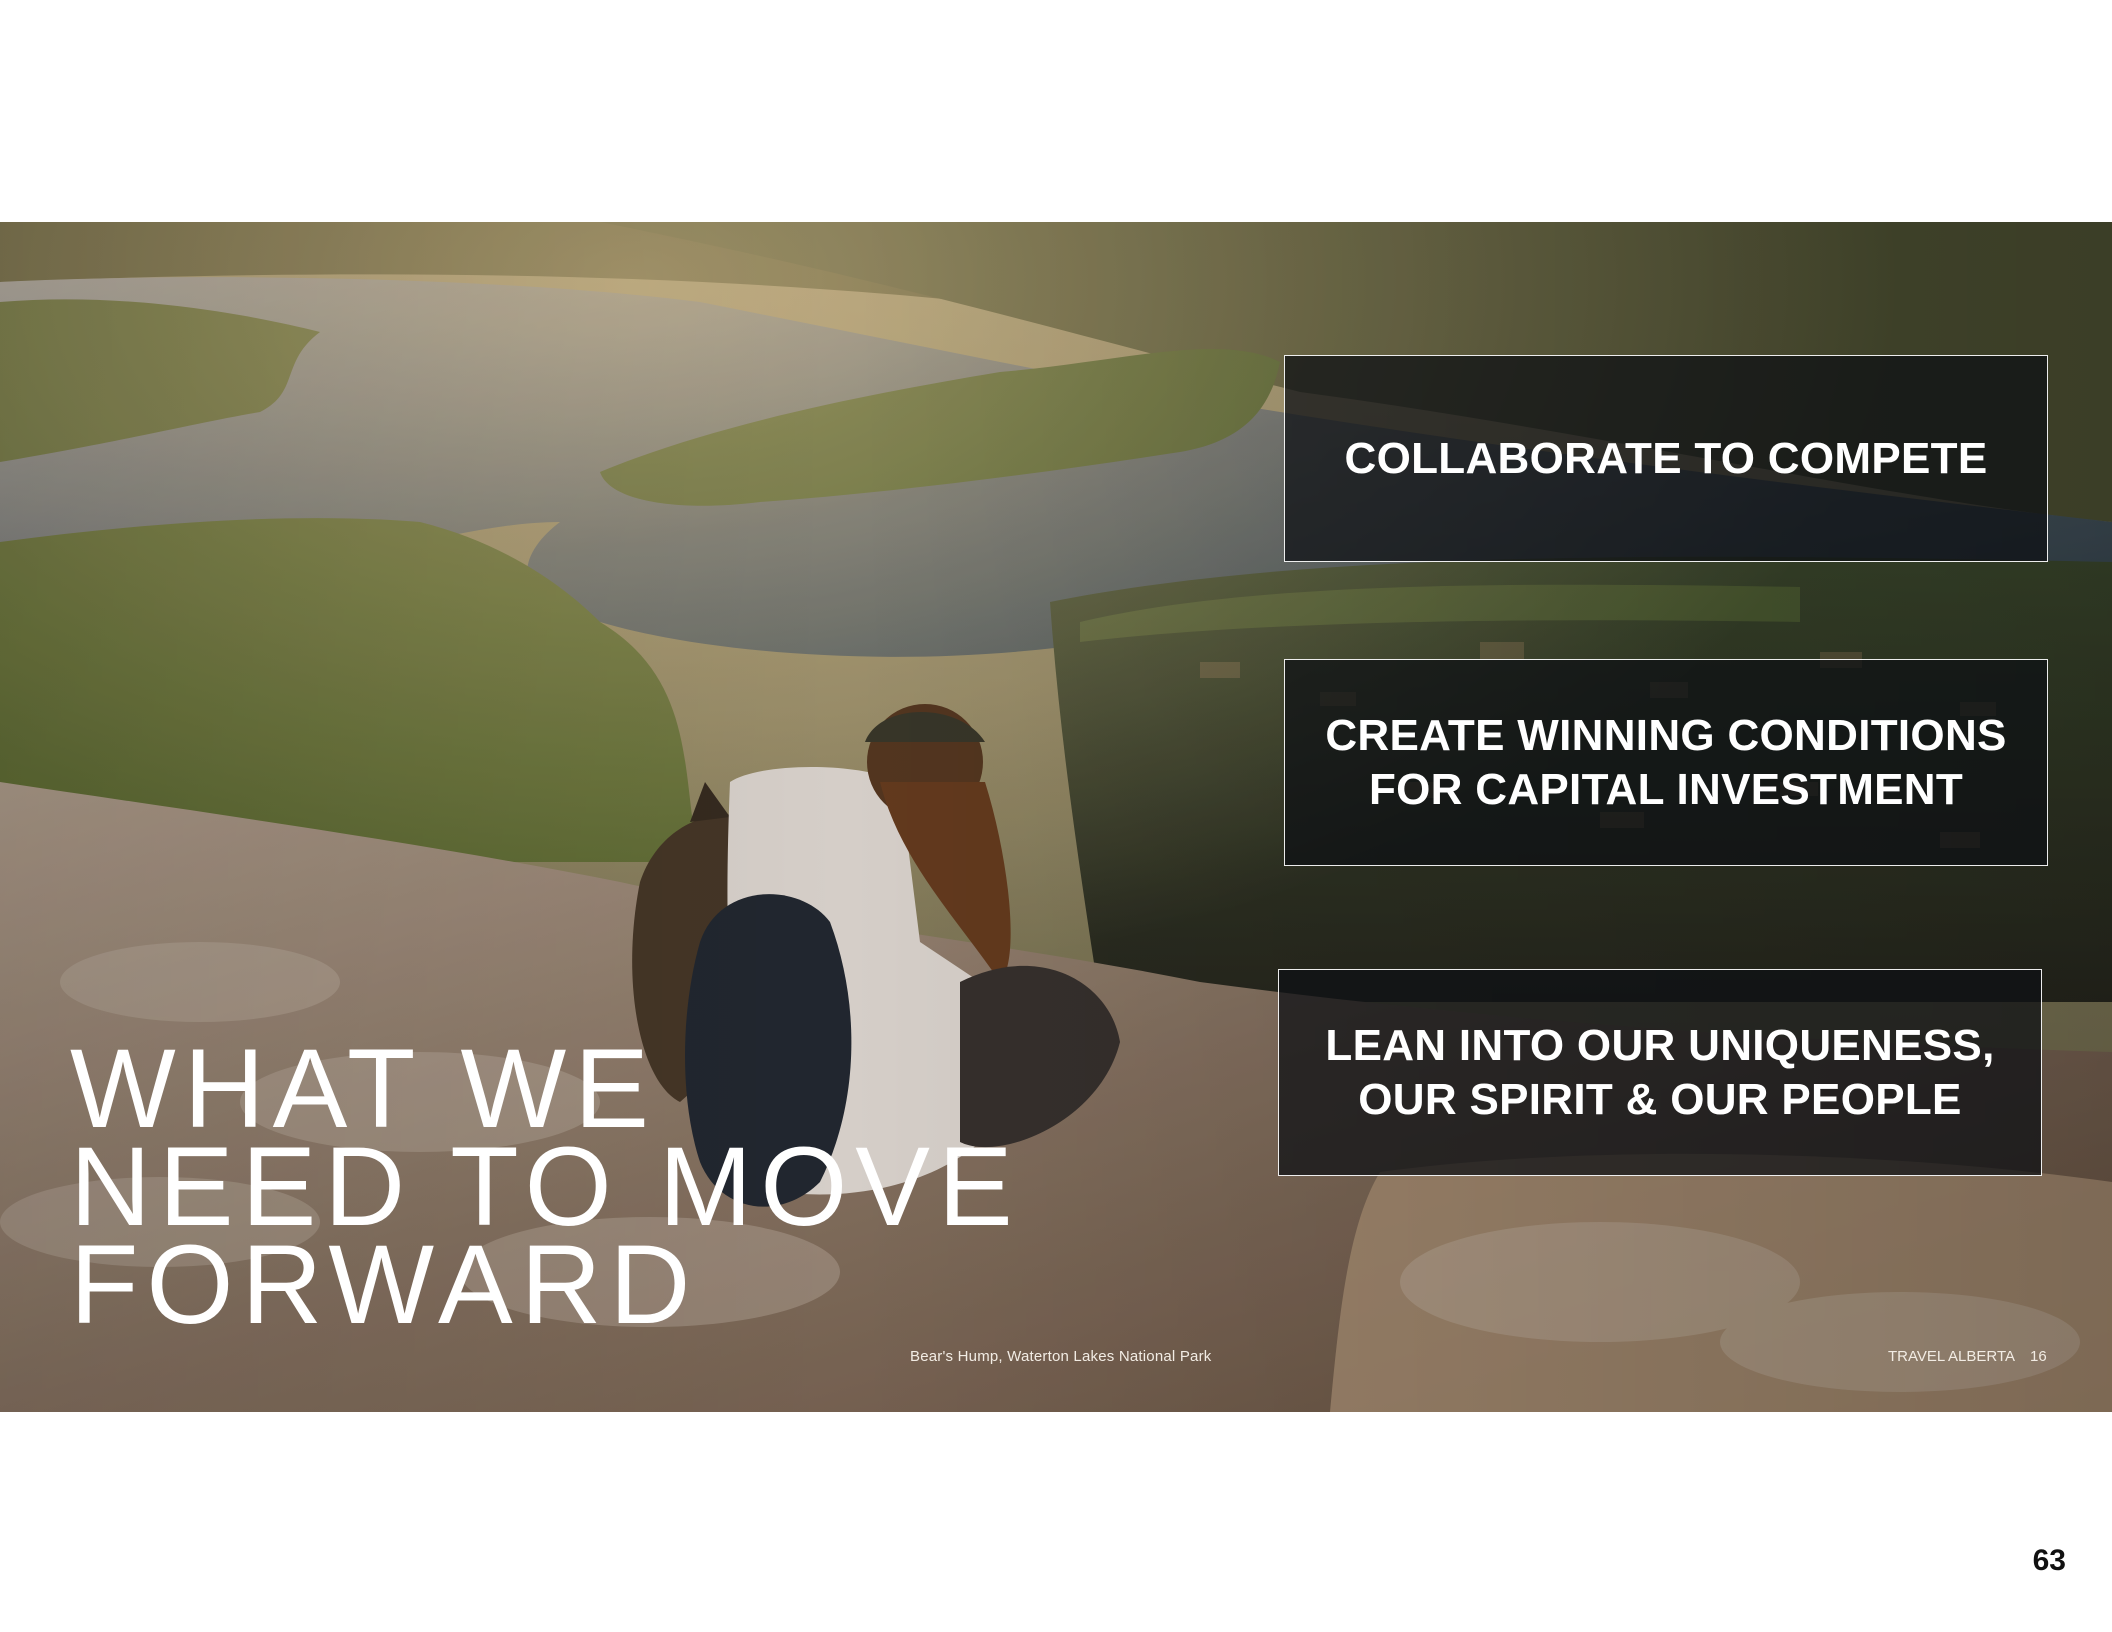 The height and width of the screenshot is (1632, 2112). What do you see at coordinates (545, 1190) in the screenshot?
I see `headline: WHAT WE NEED TO MOVE FORWARD` at bounding box center [545, 1190].